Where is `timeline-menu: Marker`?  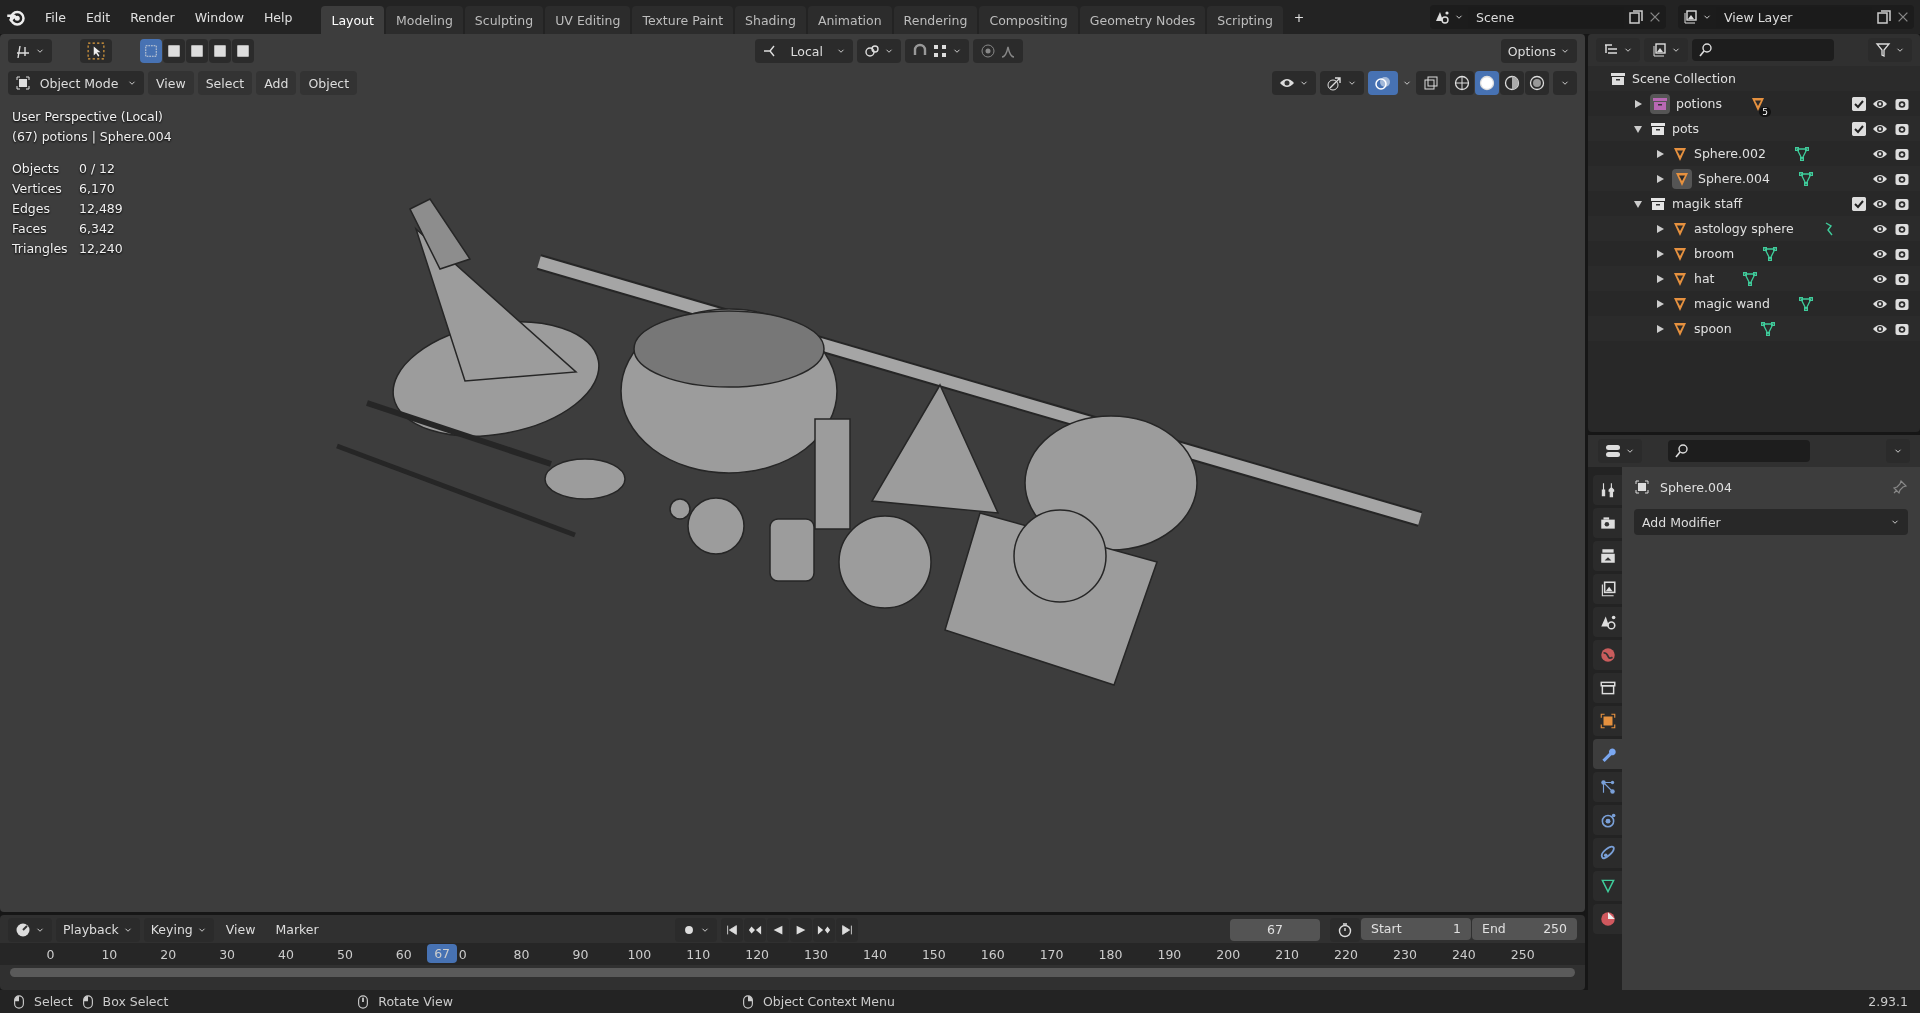
timeline-menu: Marker is located at coordinates (297, 929).